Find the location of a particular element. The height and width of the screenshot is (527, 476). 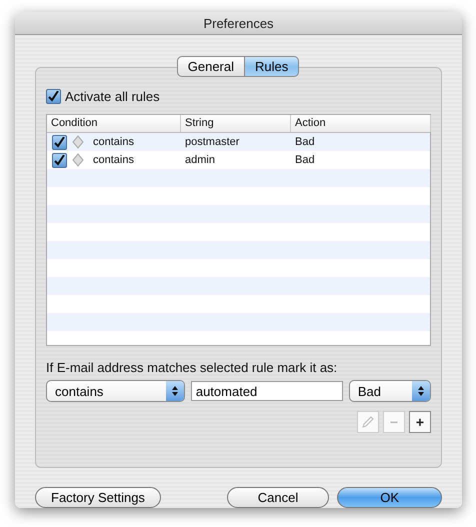

rule-label: If E-mail address matches selected rule mark it as: is located at coordinates (192, 367).